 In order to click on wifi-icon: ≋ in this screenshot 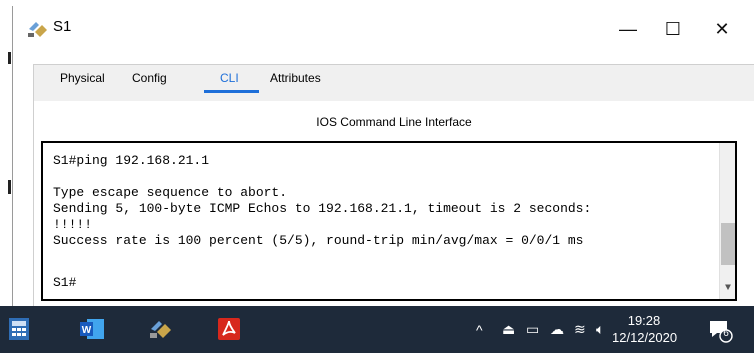, I will do `click(580, 329)`.